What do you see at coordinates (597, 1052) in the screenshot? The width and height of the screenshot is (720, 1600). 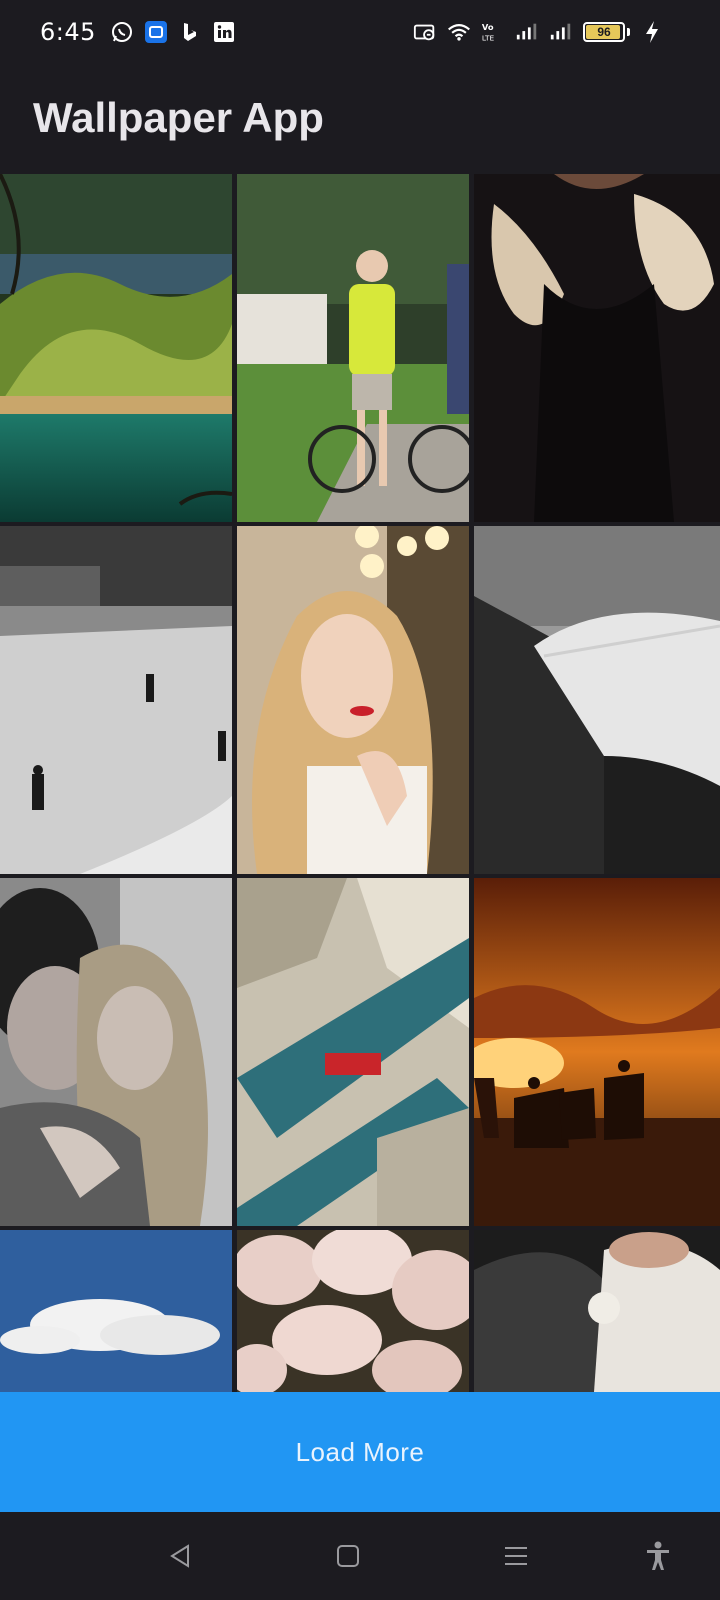 I see `wallpaper-tile-horse-riders-sunset` at bounding box center [597, 1052].